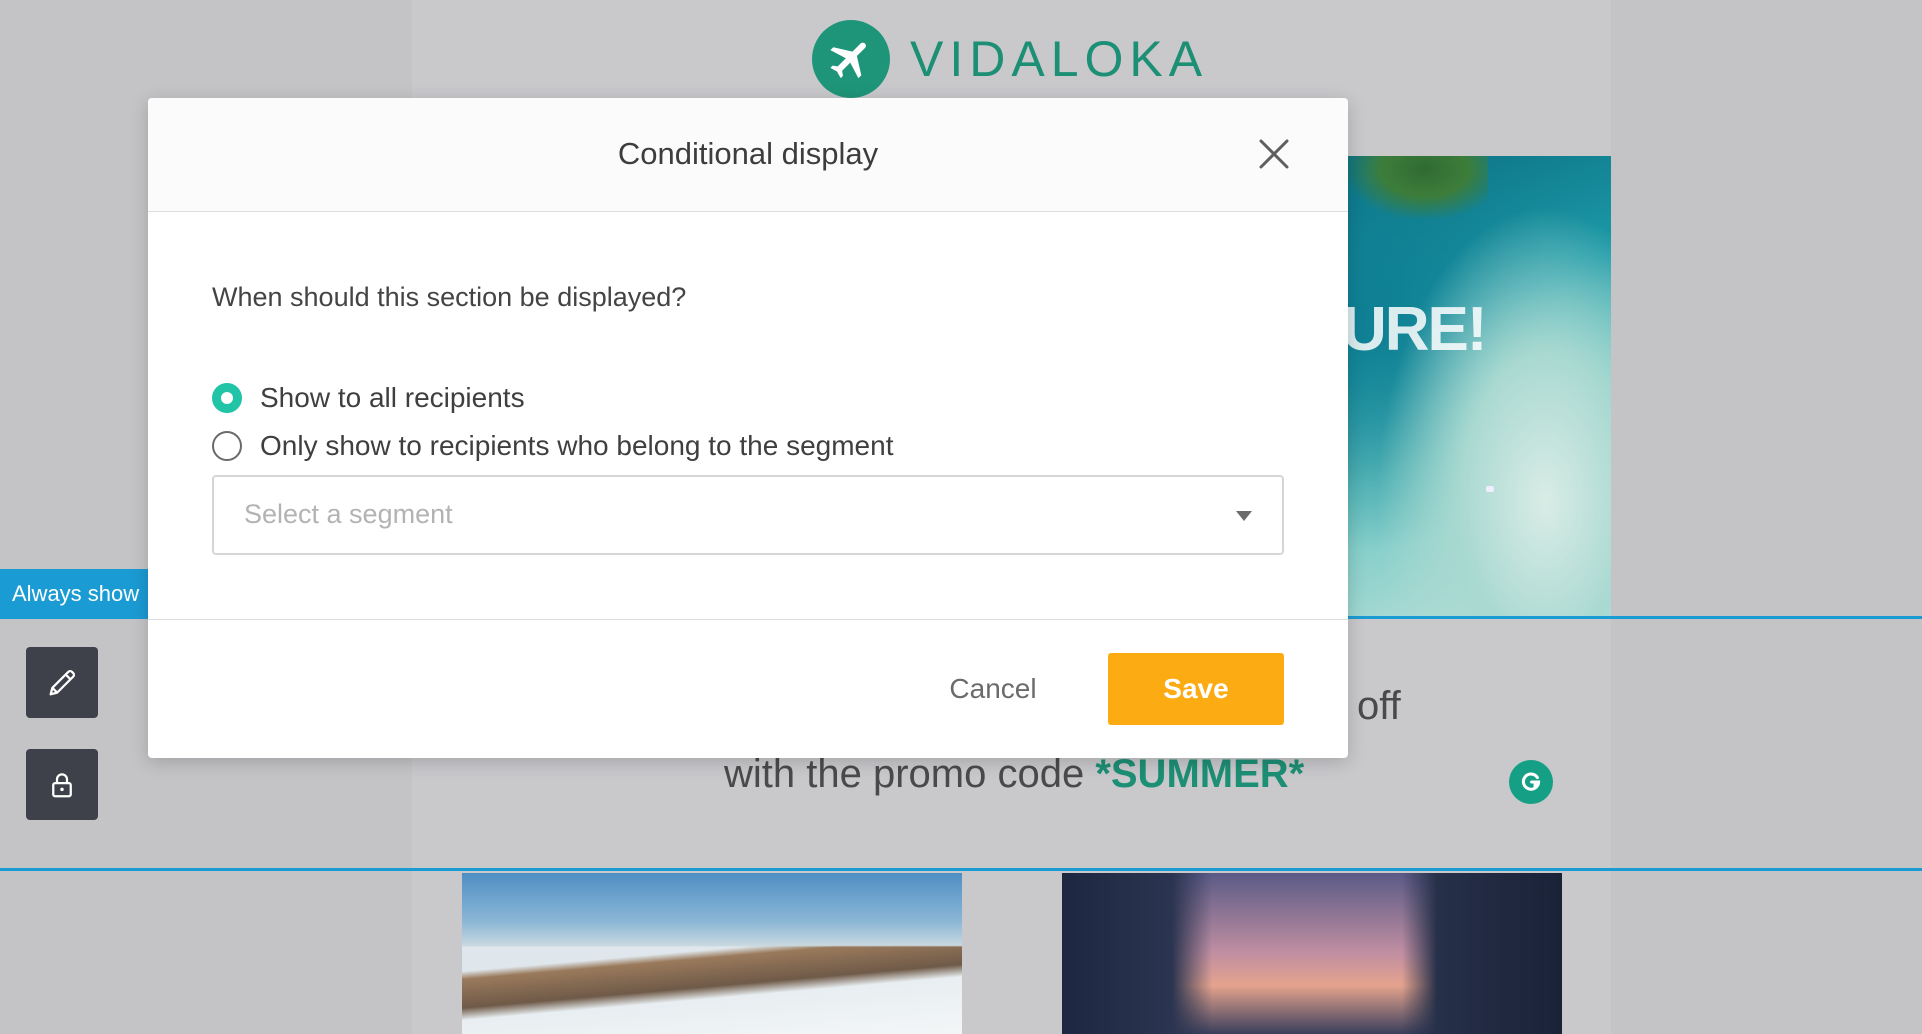 The height and width of the screenshot is (1034, 1922). What do you see at coordinates (1196, 689) in the screenshot?
I see `save-button: Save` at bounding box center [1196, 689].